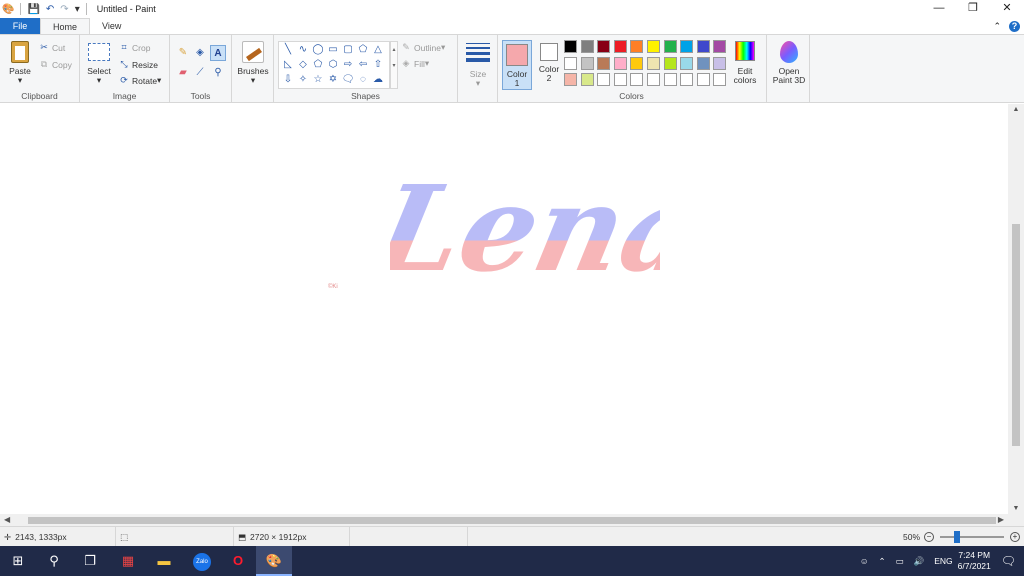 The width and height of the screenshot is (1024, 576). Describe the element at coordinates (139, 80) in the screenshot. I see `rotate-button: ⟳ Rotate ▾` at that location.